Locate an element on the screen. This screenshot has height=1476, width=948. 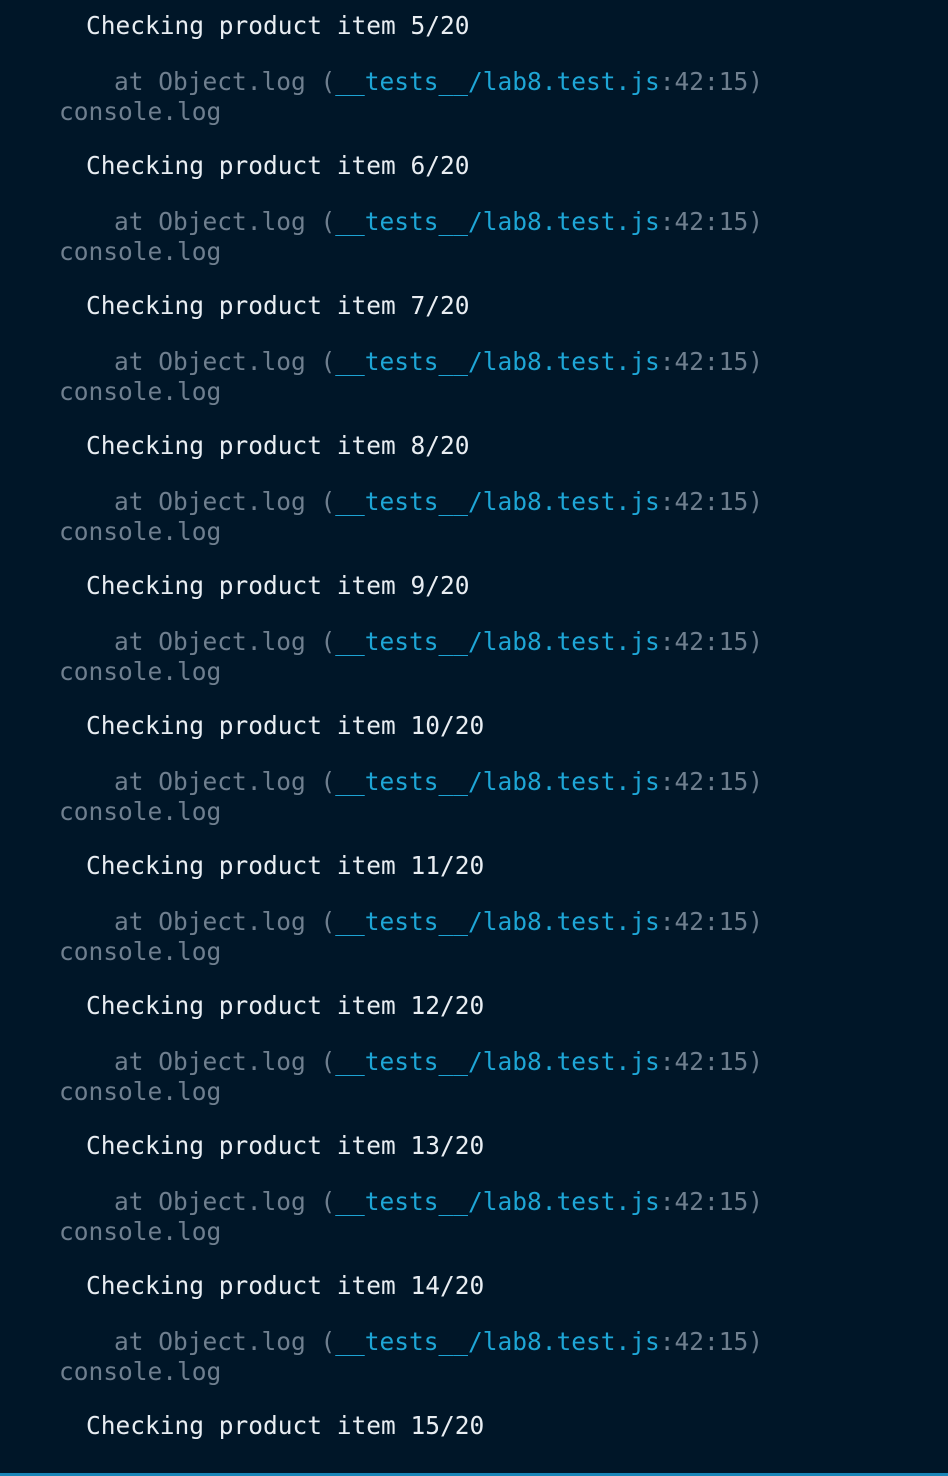
log-message: Checking product item 10/20 is located at coordinates (285, 725).